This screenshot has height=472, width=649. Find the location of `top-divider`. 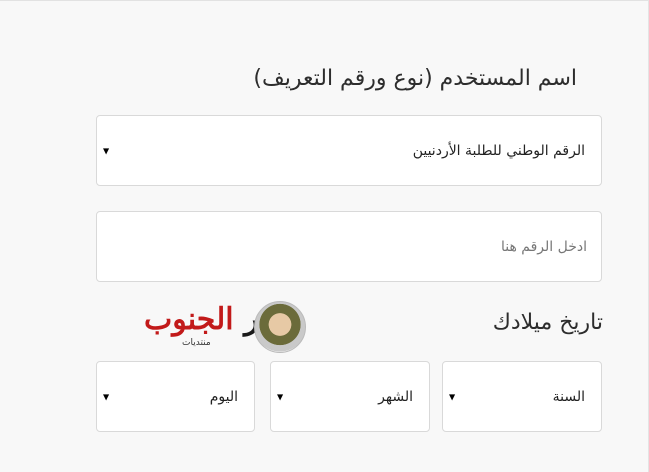

top-divider is located at coordinates (324, 2).